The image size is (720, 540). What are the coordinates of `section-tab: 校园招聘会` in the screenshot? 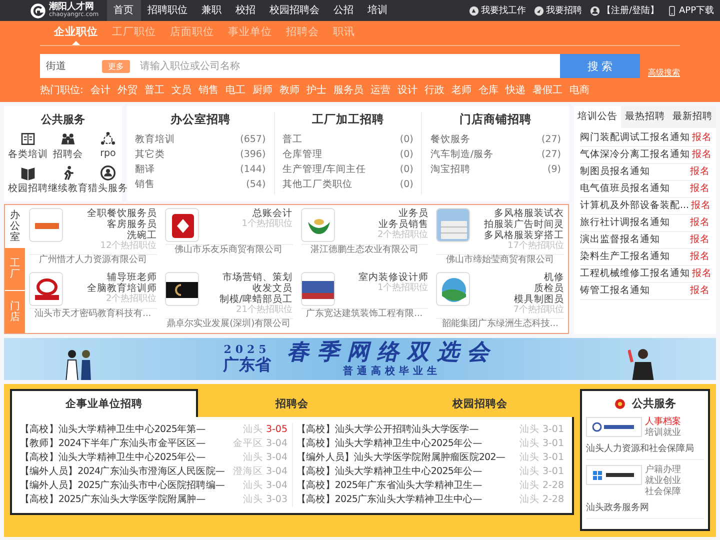 It's located at (480, 403).